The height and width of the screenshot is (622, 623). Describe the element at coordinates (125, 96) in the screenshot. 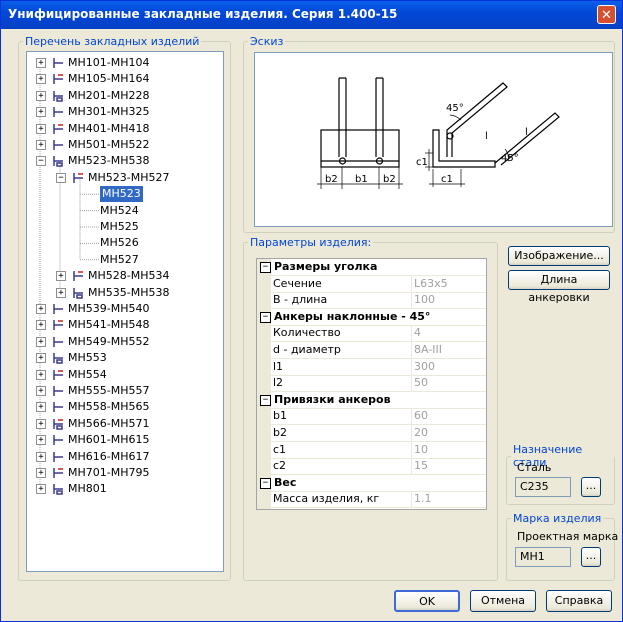

I see `tree-item: + МН201-МН228` at that location.